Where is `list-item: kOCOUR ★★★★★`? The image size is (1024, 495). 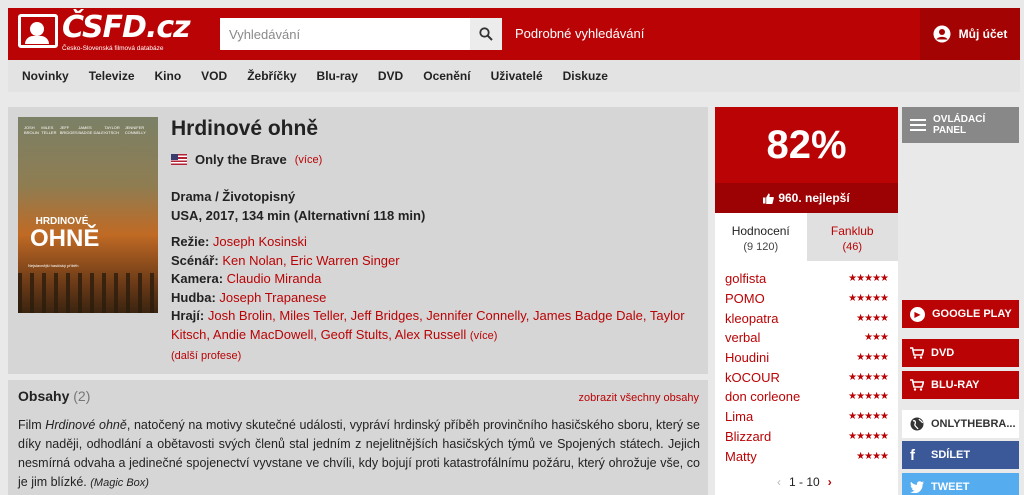
list-item: kOCOUR ★★★★★ is located at coordinates (807, 377).